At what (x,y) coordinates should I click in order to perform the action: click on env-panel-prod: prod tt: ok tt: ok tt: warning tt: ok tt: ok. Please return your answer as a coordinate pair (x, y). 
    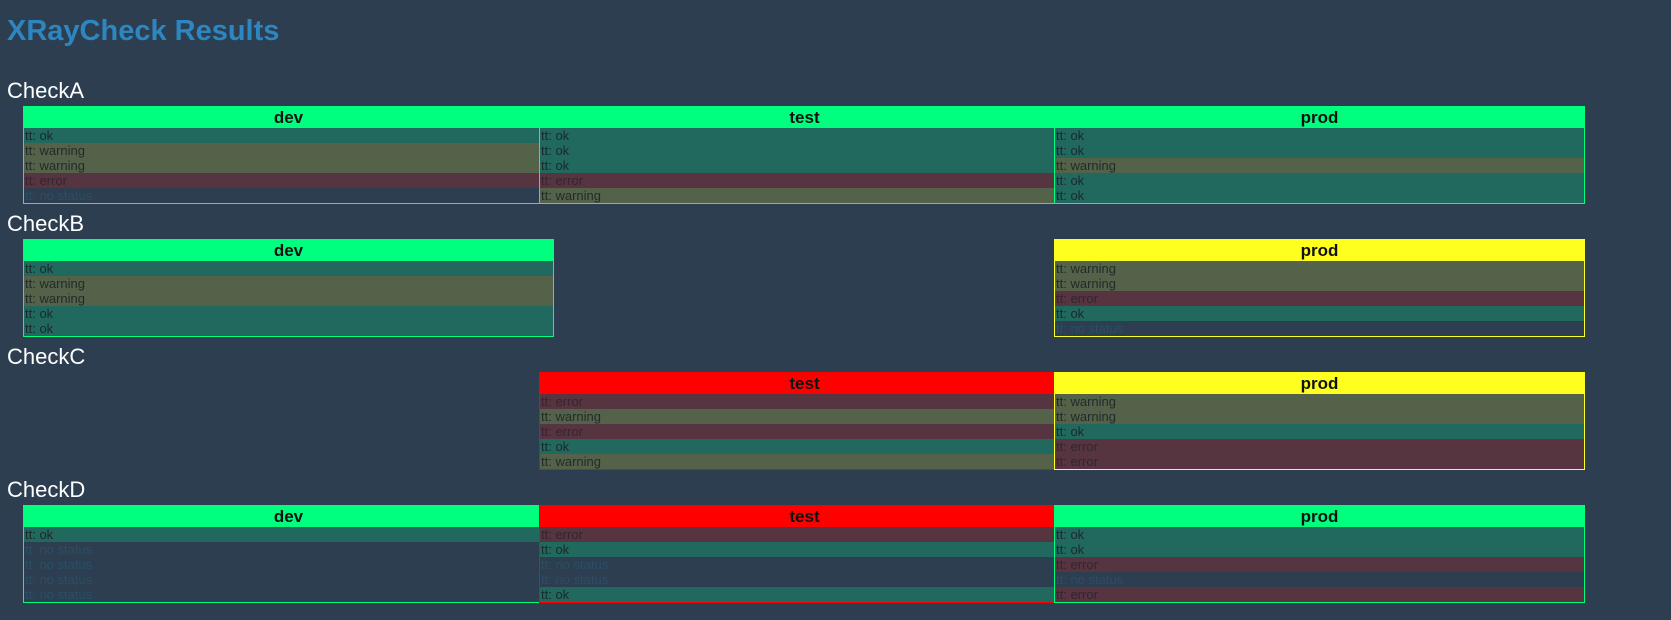
    Looking at the image, I should click on (1319, 155).